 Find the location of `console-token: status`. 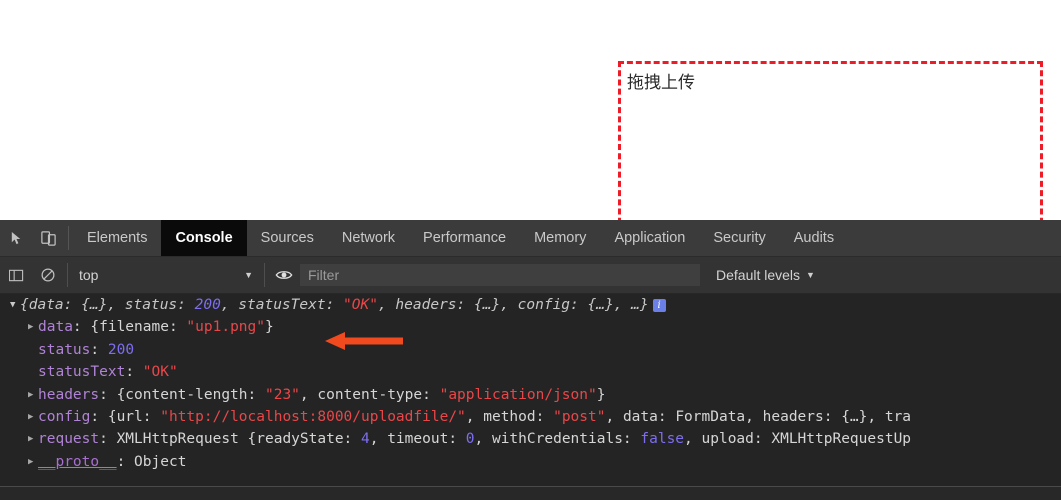

console-token: status is located at coordinates (64, 349).